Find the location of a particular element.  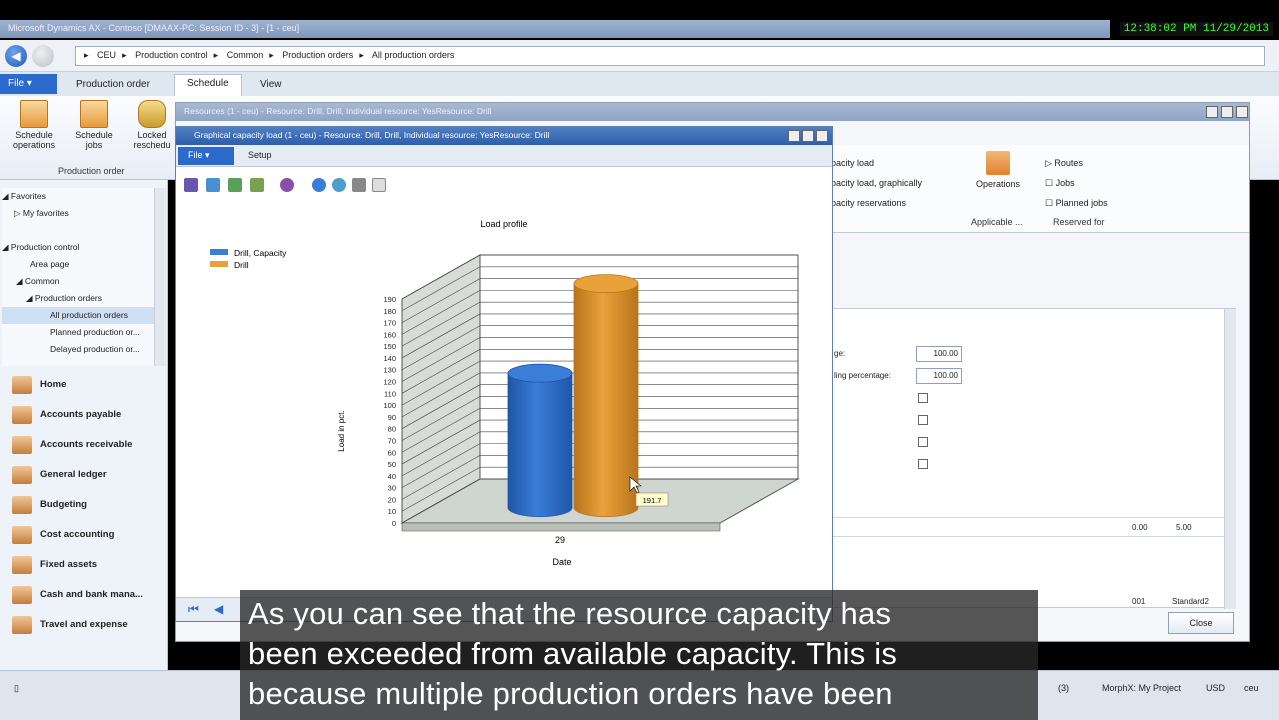

module-home: Home is located at coordinates (84, 385).